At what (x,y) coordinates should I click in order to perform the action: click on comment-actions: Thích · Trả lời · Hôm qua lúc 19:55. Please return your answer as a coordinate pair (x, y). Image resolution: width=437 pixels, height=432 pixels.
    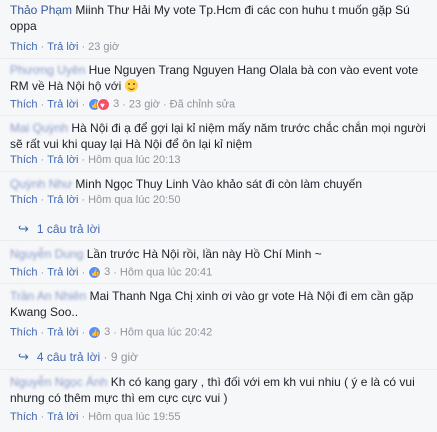
    Looking at the image, I should click on (95, 417).